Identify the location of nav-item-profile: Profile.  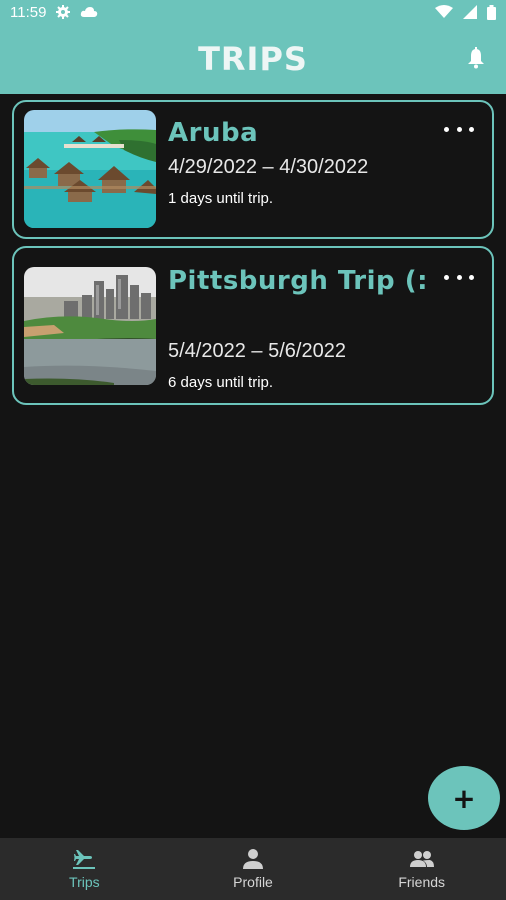
(253, 869).